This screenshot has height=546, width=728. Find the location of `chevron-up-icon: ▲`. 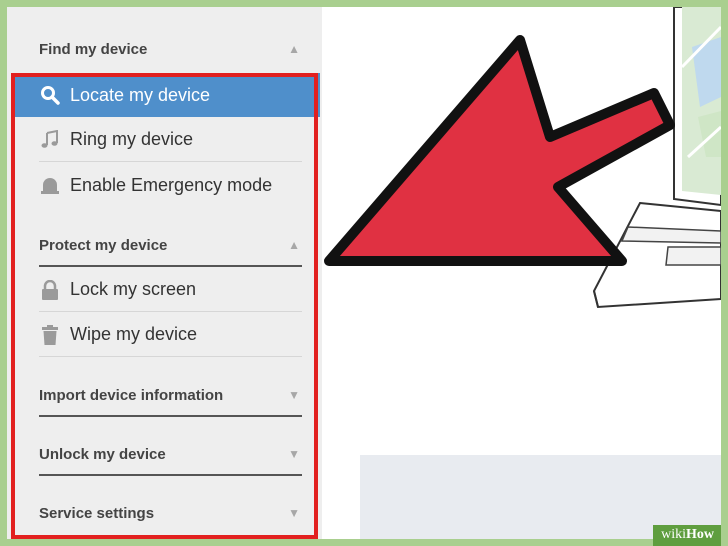

chevron-up-icon: ▲ is located at coordinates (294, 49).